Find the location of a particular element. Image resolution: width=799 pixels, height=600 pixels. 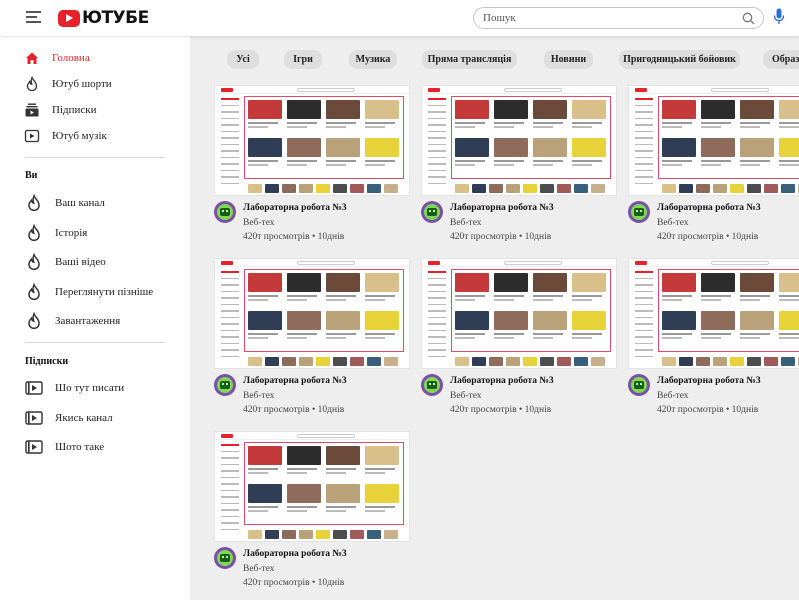

sidebar-item-subscriptions: Підписки is located at coordinates (95, 110).